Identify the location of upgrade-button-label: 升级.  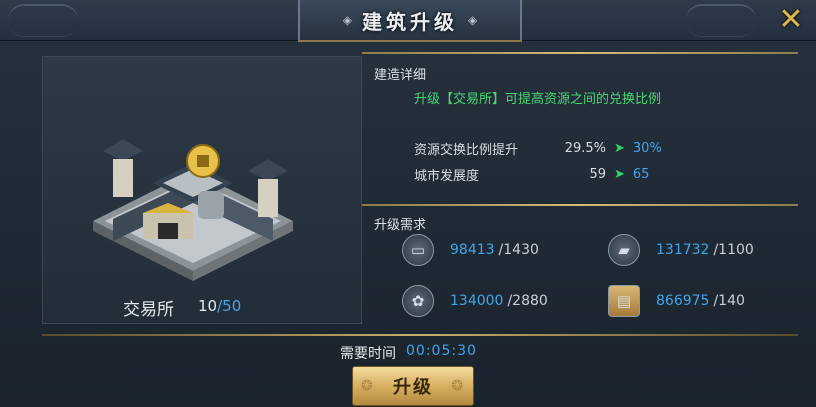
(413, 387).